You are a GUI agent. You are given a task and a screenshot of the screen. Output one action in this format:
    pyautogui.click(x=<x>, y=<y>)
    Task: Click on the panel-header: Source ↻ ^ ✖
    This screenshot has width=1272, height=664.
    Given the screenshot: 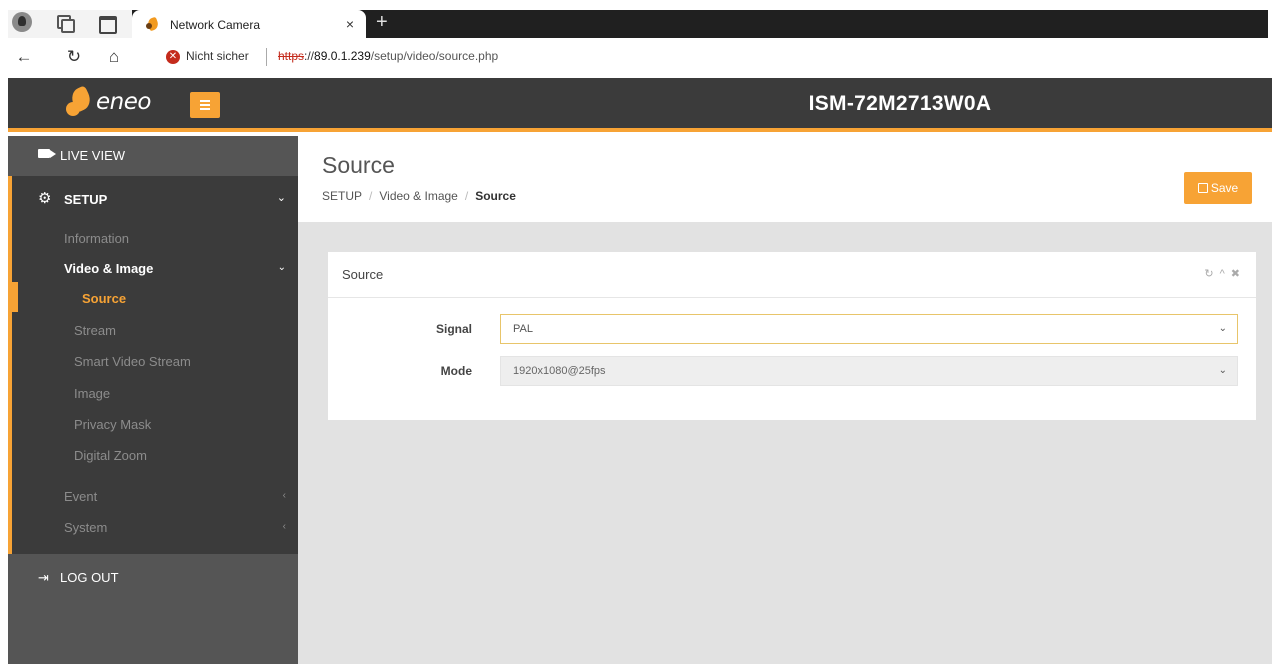 What is the action you would take?
    pyautogui.click(x=792, y=275)
    